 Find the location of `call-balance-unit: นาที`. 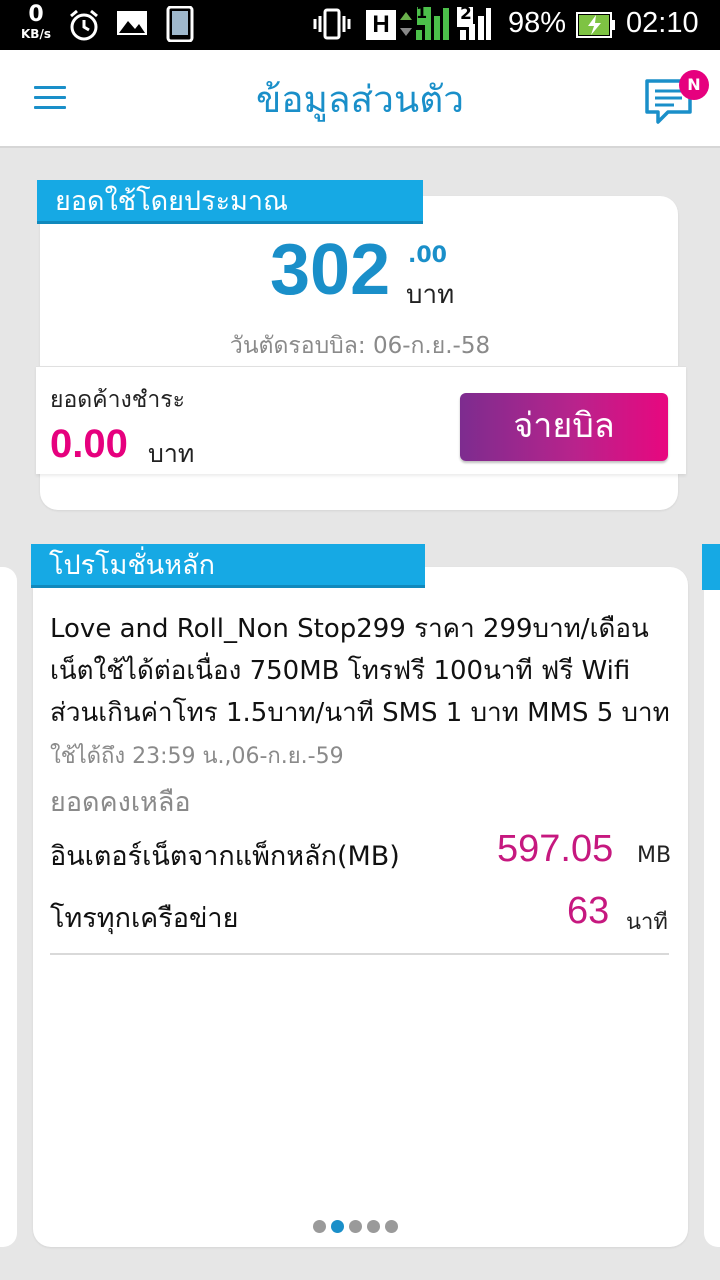

call-balance-unit: นาที is located at coordinates (647, 922).